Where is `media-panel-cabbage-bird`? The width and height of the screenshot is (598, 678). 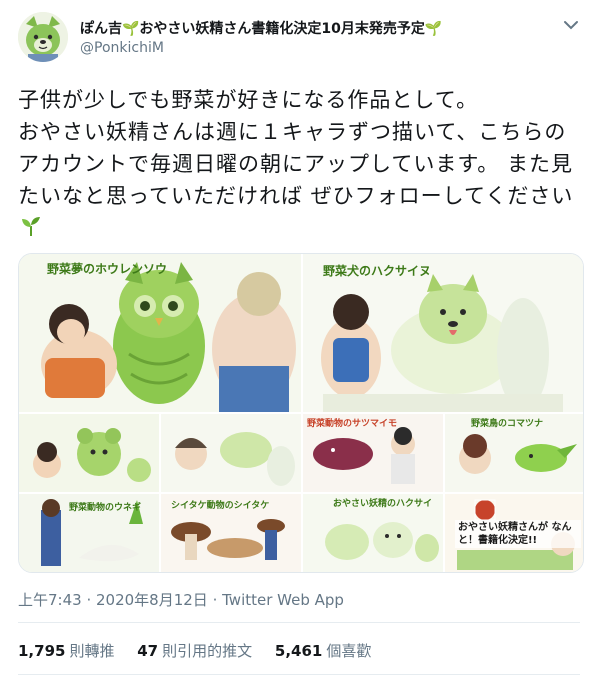
media-panel-cabbage-bird is located at coordinates (231, 453).